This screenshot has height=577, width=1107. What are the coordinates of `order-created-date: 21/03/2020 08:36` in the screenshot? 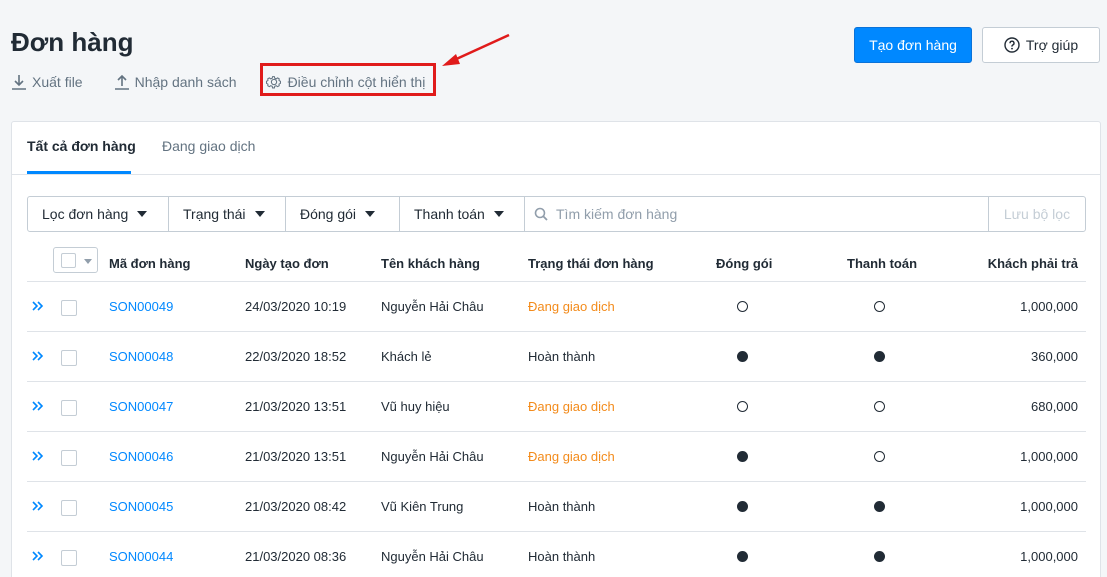 It's located at (296, 556).